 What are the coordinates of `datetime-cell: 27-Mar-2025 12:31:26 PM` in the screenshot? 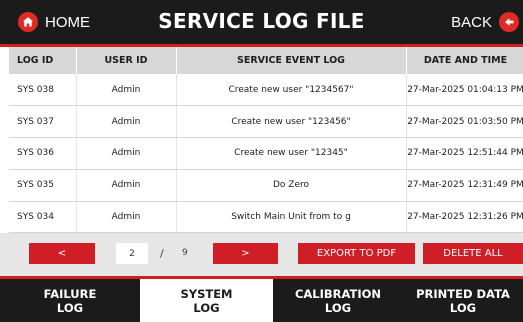 It's located at (464, 217).